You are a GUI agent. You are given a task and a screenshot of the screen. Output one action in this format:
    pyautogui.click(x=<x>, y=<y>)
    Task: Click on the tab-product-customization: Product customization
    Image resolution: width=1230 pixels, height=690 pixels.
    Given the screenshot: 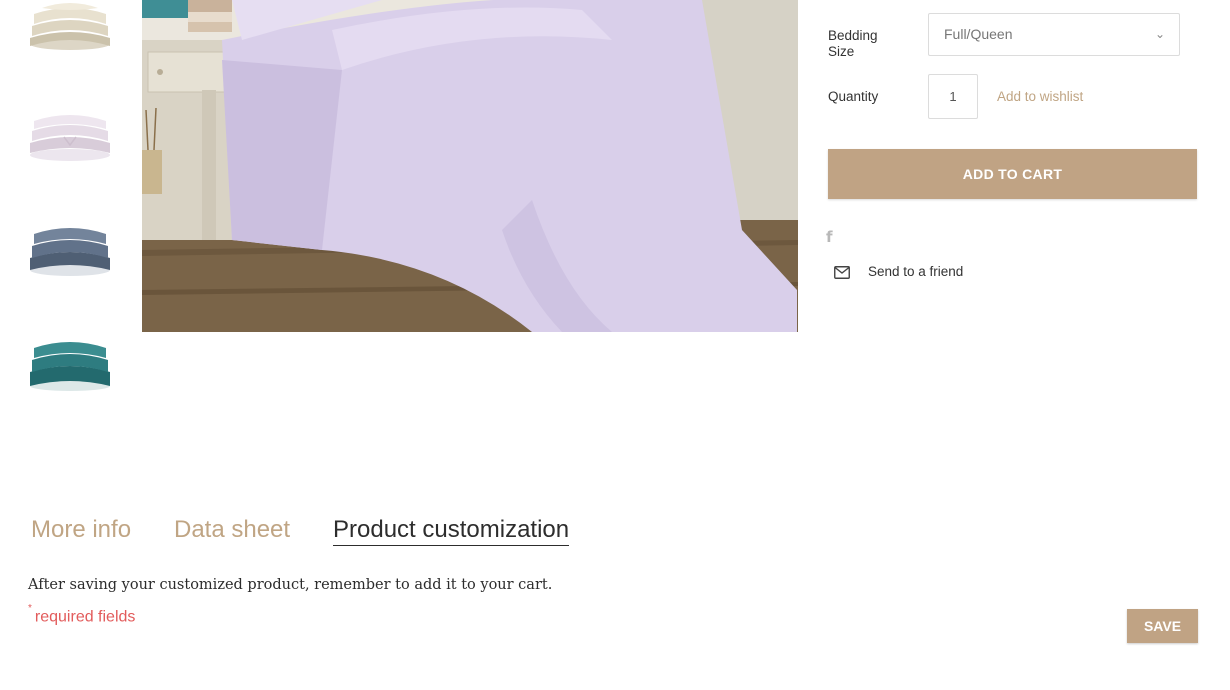 What is the action you would take?
    pyautogui.click(x=451, y=531)
    